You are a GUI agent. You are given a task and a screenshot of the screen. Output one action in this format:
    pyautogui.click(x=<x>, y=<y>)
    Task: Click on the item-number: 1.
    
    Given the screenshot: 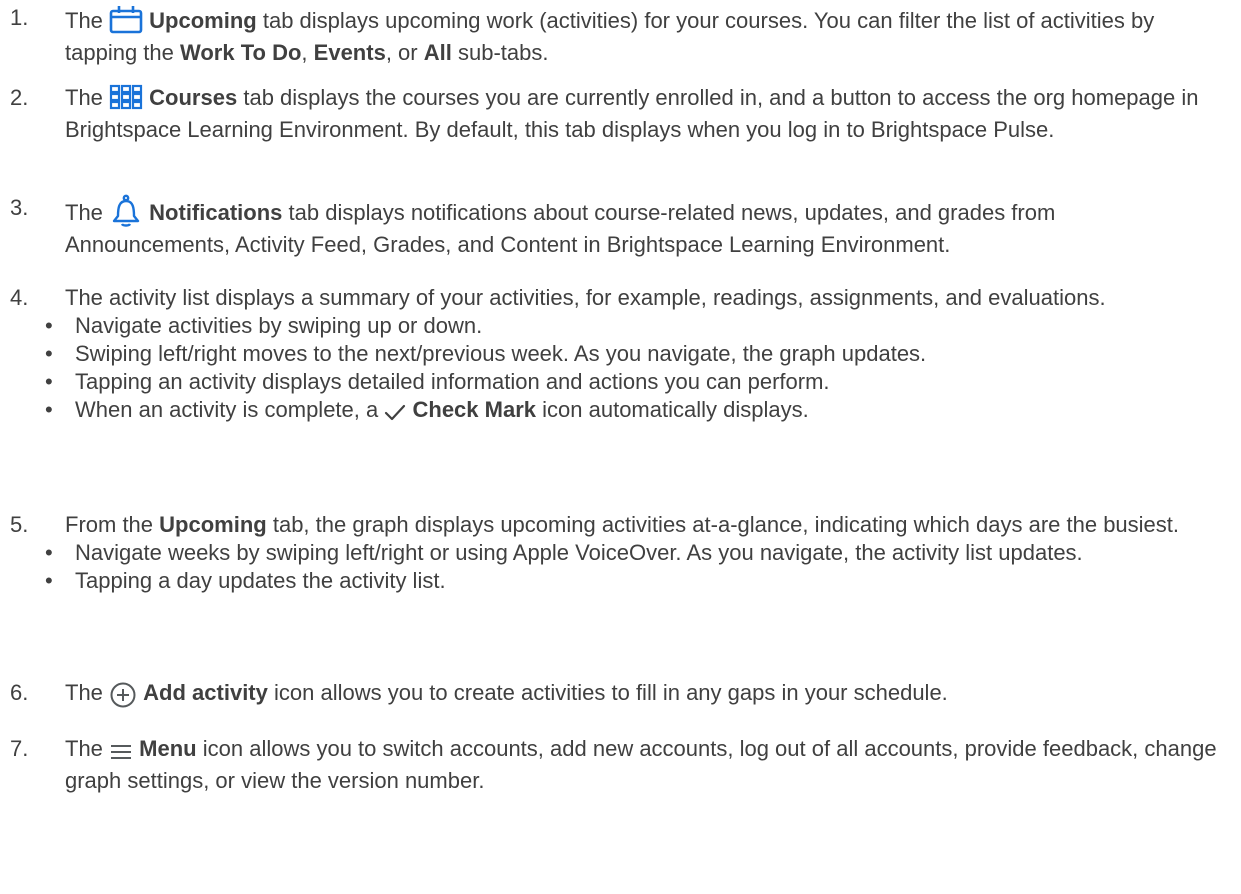 What is the action you would take?
    pyautogui.click(x=19, y=17)
    